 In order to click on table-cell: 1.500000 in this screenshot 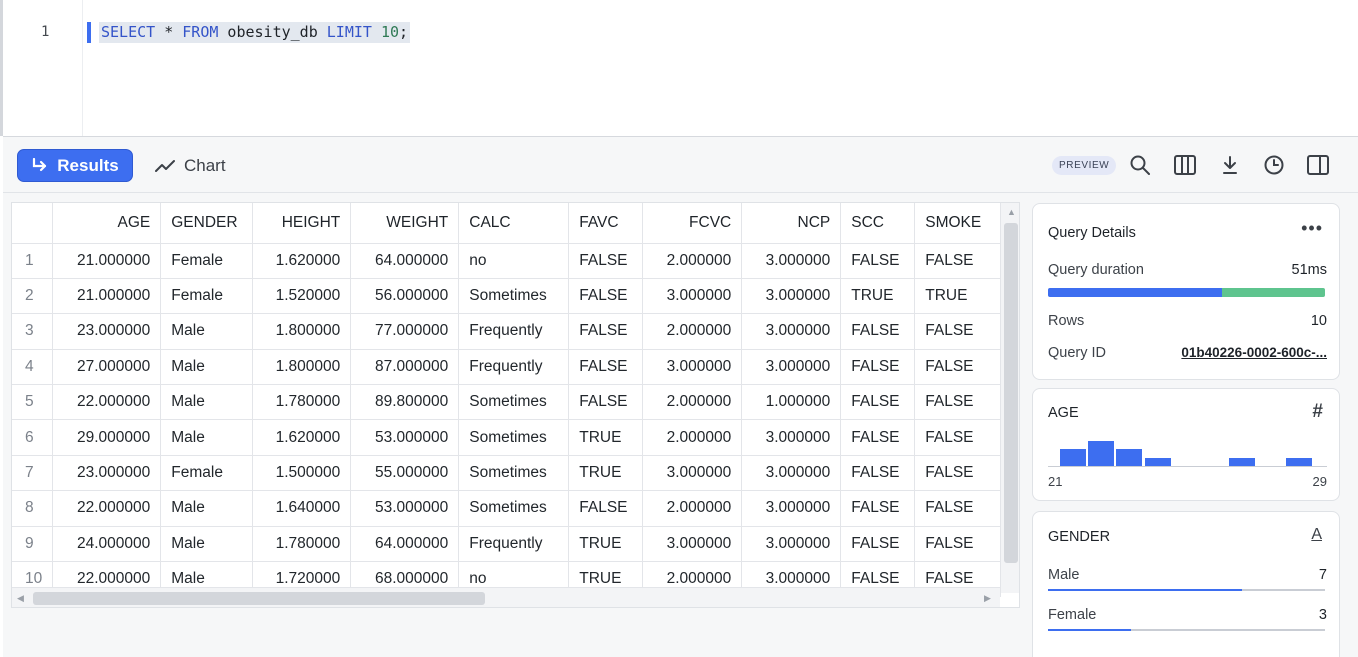, I will do `click(302, 473)`.